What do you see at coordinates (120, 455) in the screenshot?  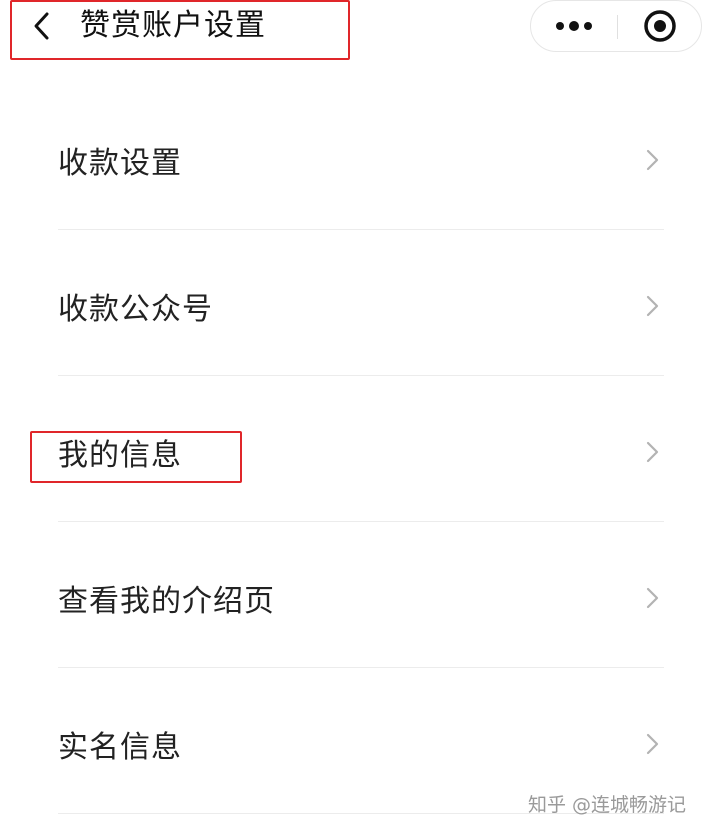 I see `menu-item-label: 我的信息` at bounding box center [120, 455].